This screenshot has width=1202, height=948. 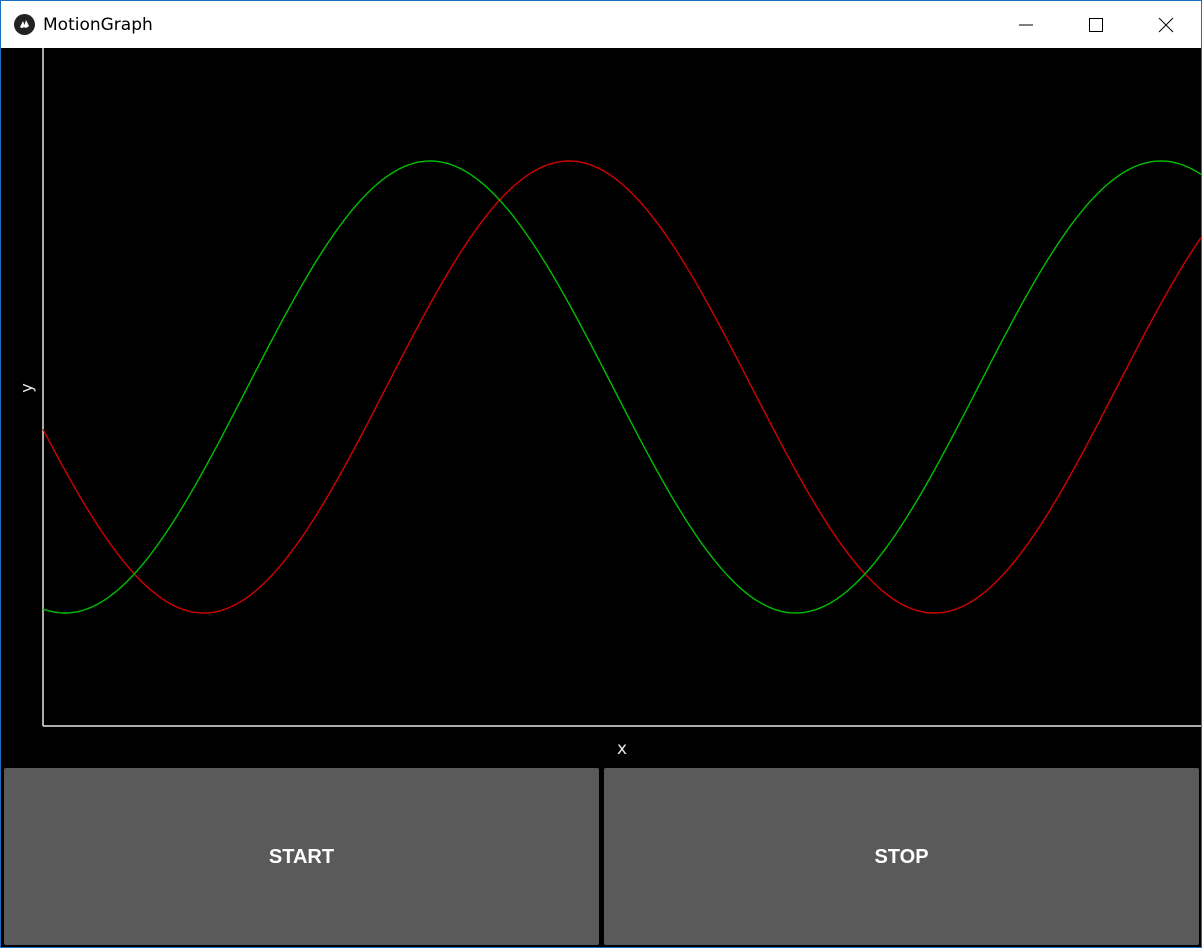 I want to click on close-icon, so click(x=1166, y=25).